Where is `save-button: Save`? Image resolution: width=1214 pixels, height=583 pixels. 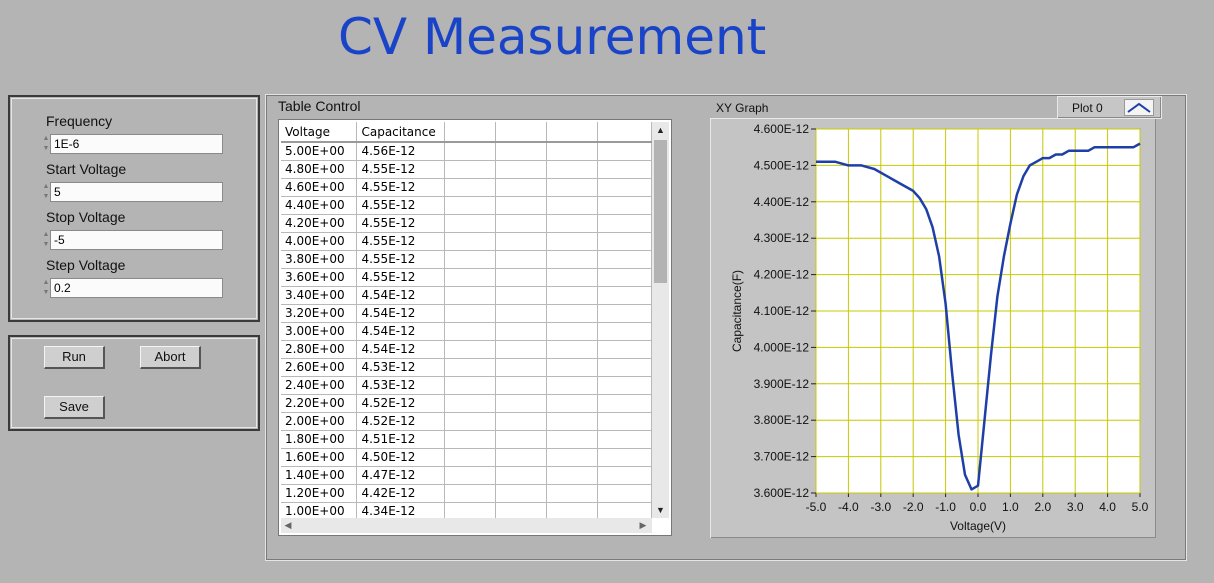
save-button: Save is located at coordinates (74, 407).